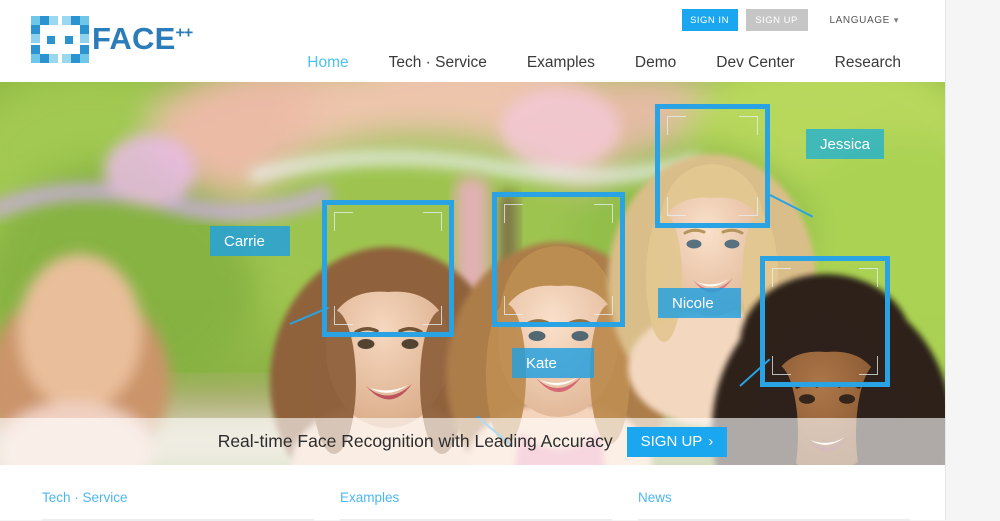 The image size is (1000, 521). Describe the element at coordinates (671, 441) in the screenshot. I see `hero-sign-up-label: SIGN UP` at that location.